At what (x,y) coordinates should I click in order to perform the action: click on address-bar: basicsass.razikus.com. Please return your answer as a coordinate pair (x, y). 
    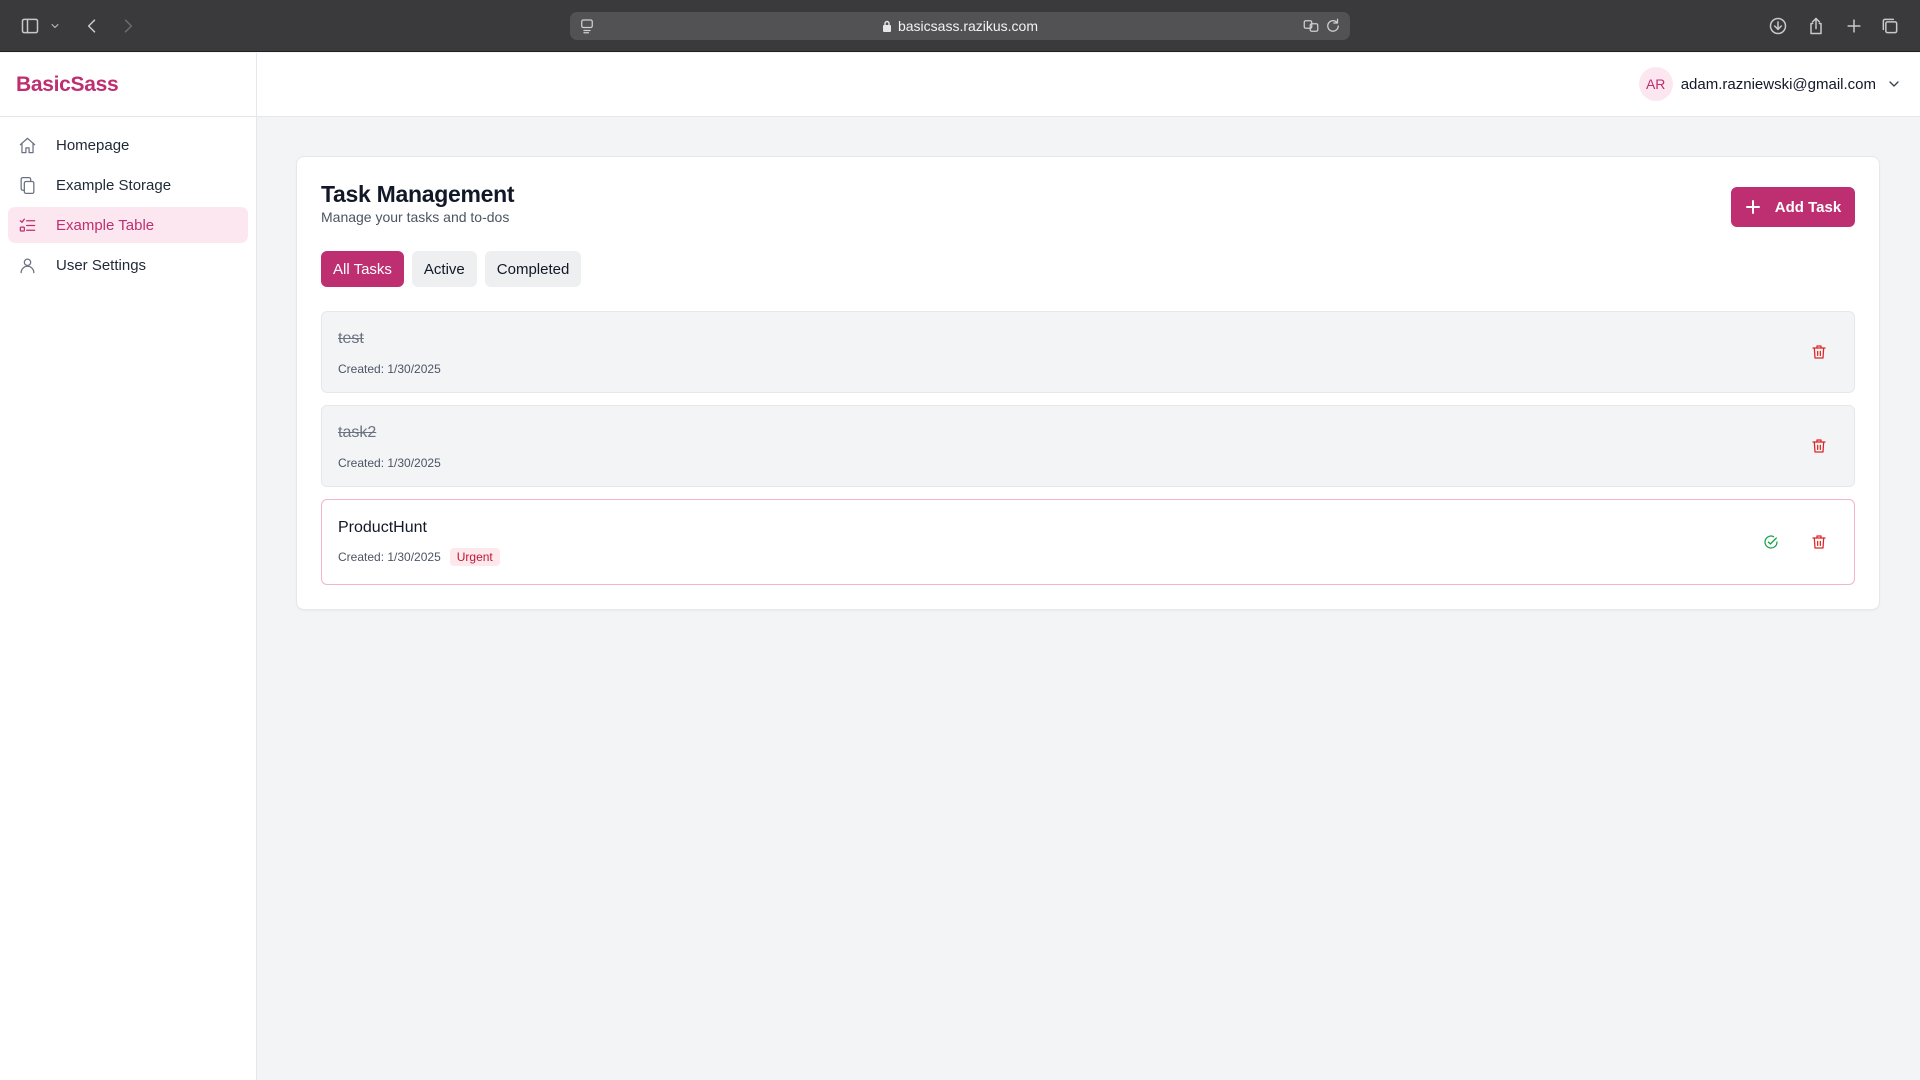
    Looking at the image, I should click on (960, 26).